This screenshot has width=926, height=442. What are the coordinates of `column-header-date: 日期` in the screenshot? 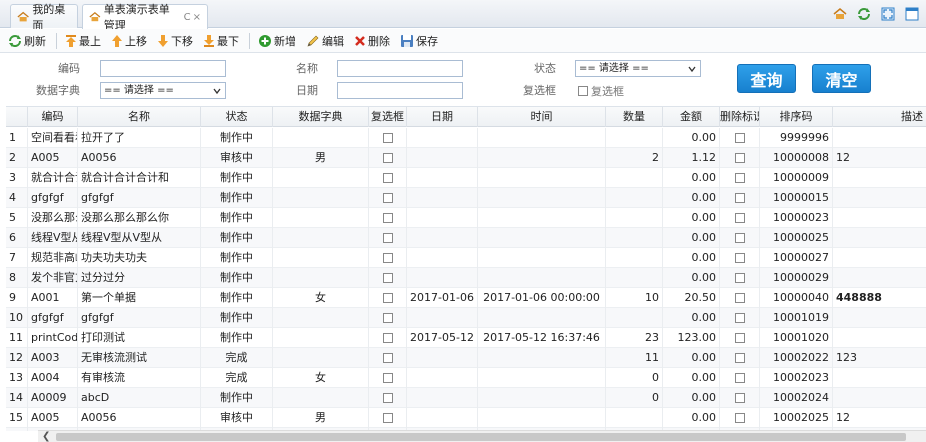 It's located at (442, 117).